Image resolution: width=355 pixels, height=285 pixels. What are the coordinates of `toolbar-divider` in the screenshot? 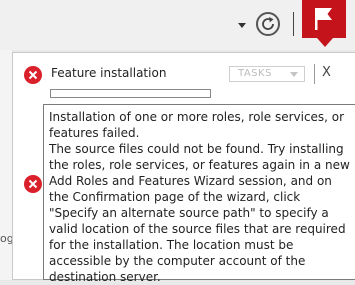 It's located at (293, 24).